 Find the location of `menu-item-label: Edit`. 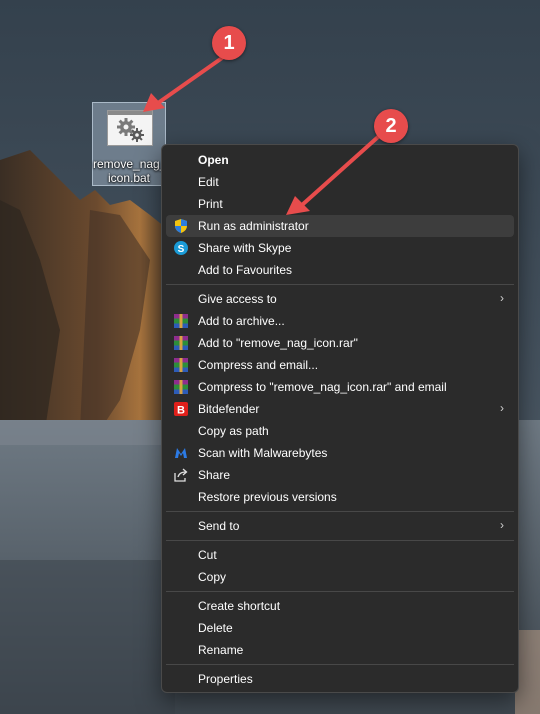

menu-item-label: Edit is located at coordinates (208, 182).